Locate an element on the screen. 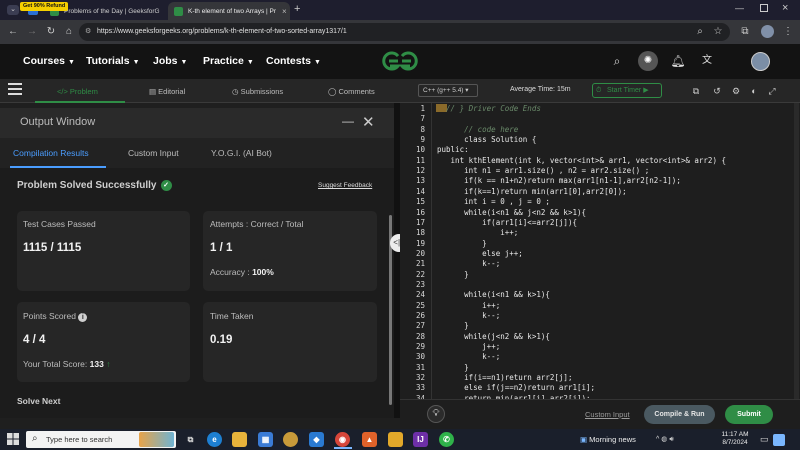 The height and width of the screenshot is (450, 800). edge-icon: e is located at coordinates (214, 439).